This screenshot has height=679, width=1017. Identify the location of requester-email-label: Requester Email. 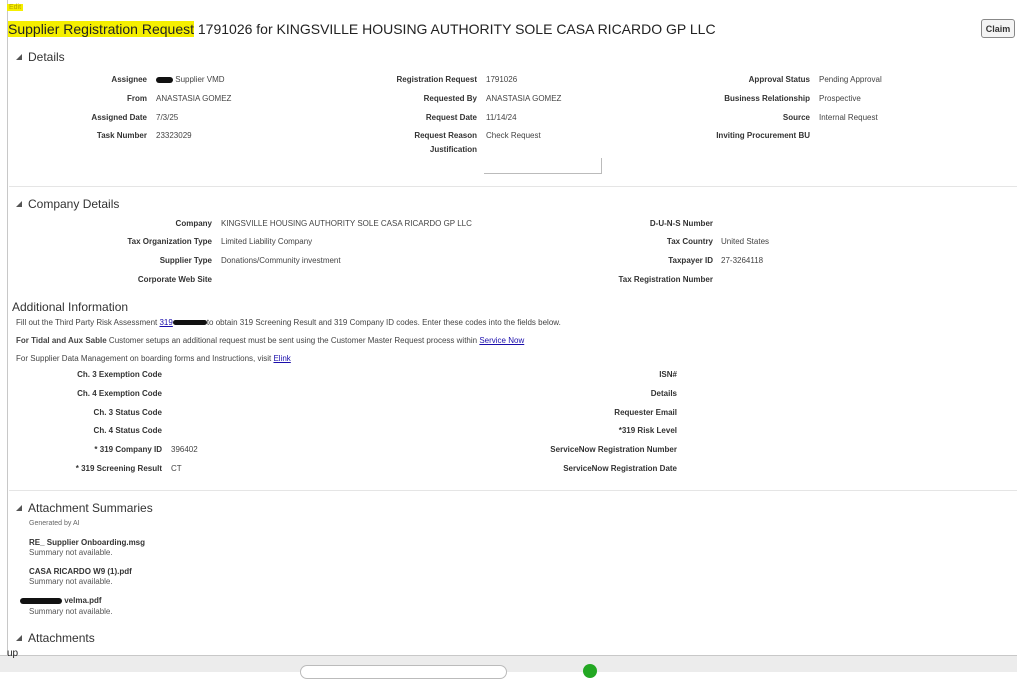
(645, 412).